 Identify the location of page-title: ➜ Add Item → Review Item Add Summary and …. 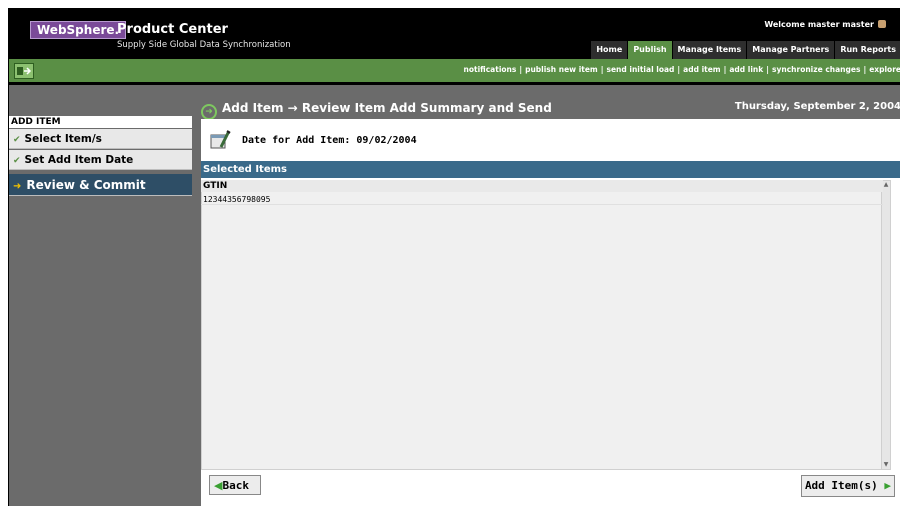
(376, 110).